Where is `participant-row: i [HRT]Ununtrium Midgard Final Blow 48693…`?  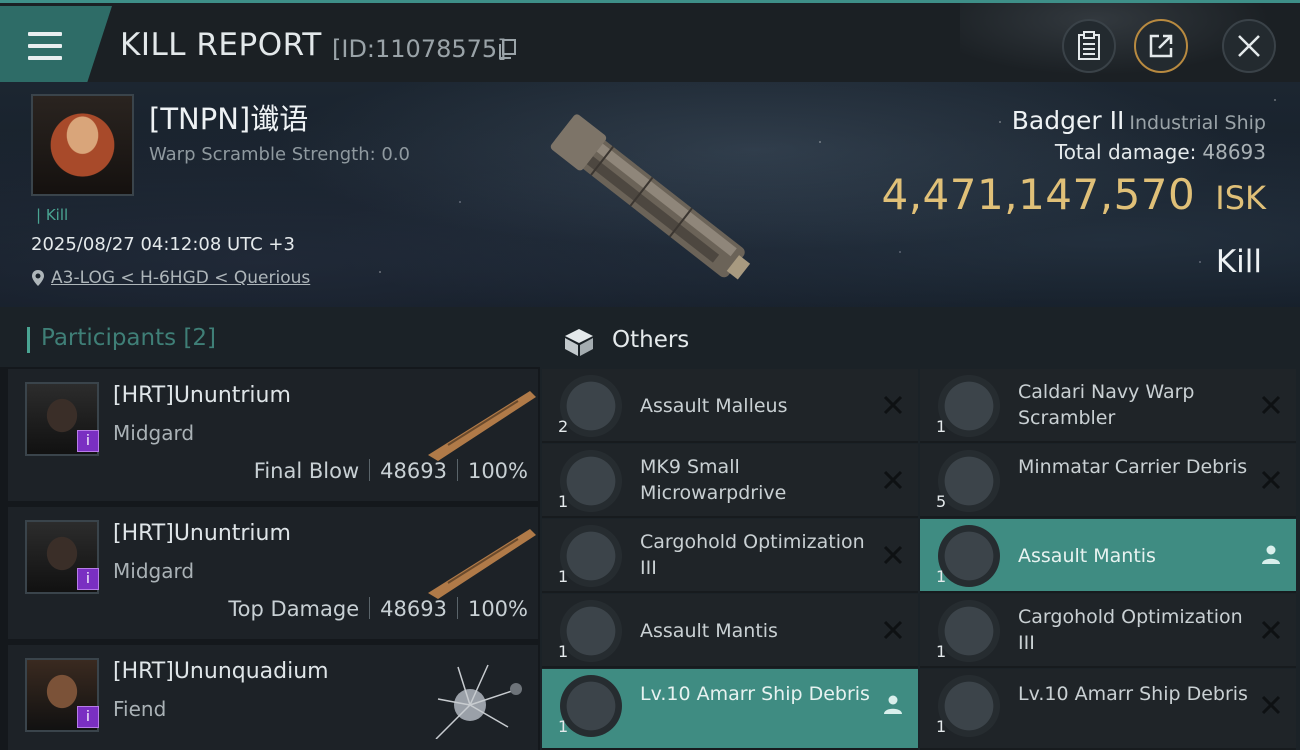 participant-row: i [HRT]Ununtrium Midgard Final Blow 48693… is located at coordinates (273, 435).